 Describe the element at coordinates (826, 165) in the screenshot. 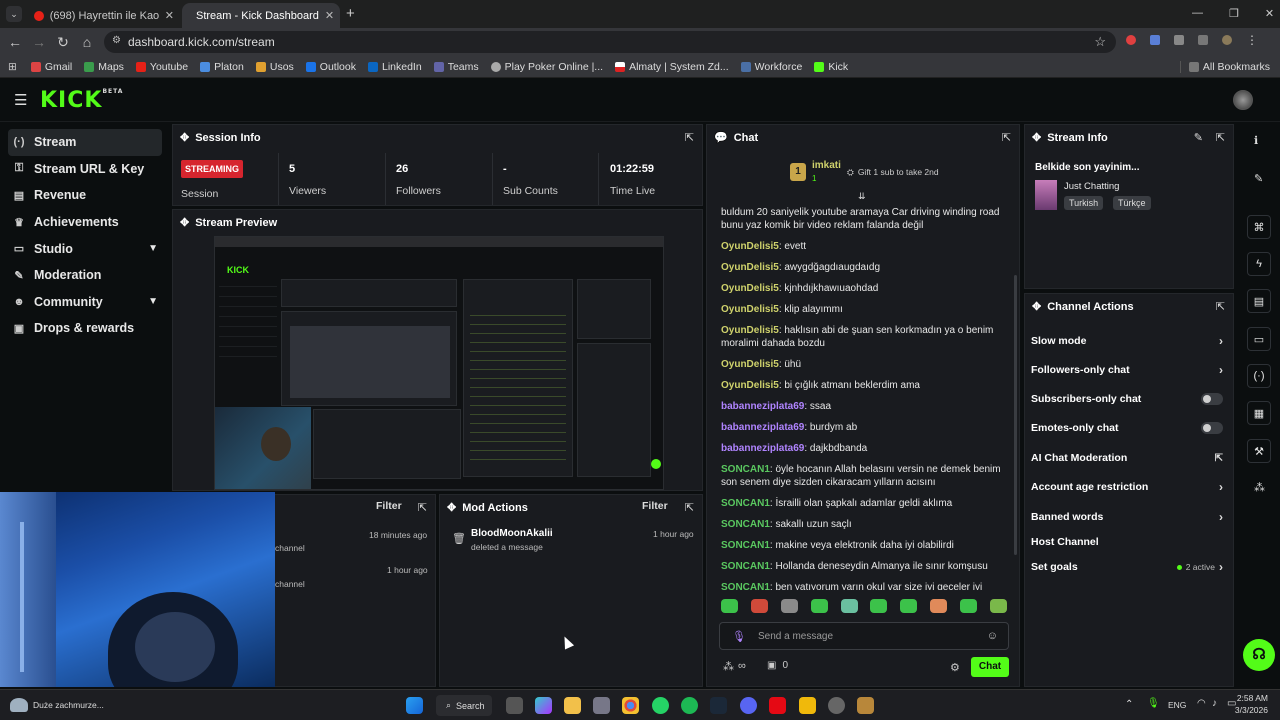

I see `pinned-user: imkati` at that location.